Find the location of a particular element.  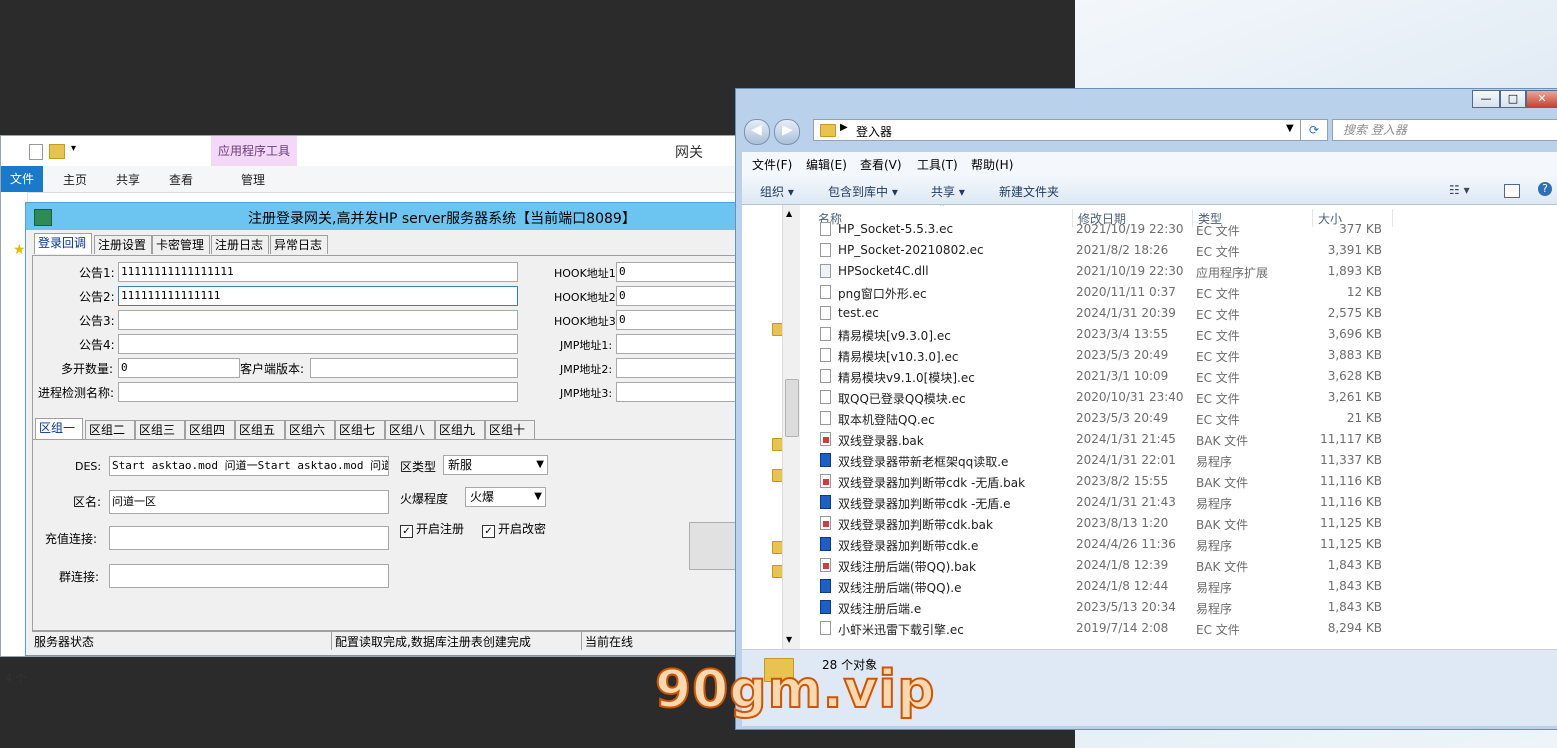

notice1-input: 11111111111111111 is located at coordinates (318, 272).